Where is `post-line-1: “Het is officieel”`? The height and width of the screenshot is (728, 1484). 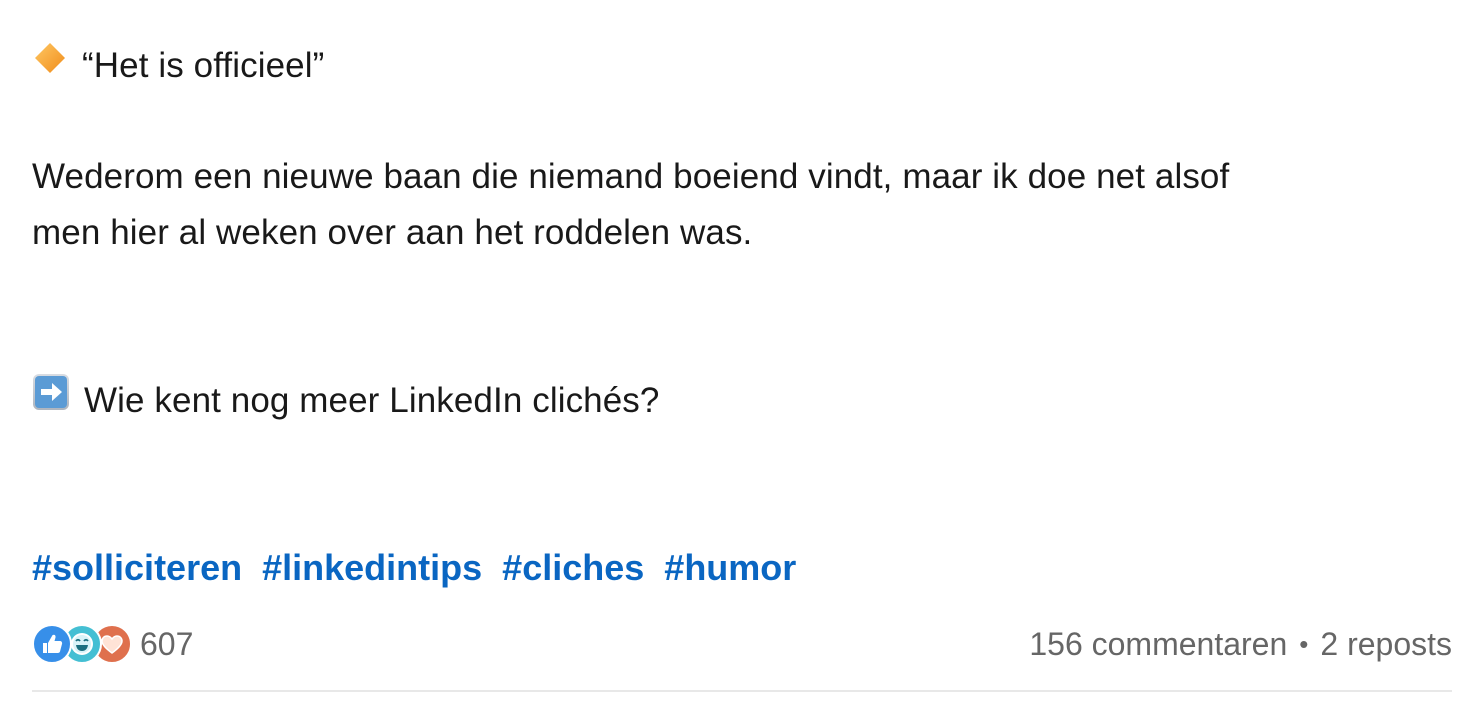
post-line-1: “Het is officieel” is located at coordinates (178, 67).